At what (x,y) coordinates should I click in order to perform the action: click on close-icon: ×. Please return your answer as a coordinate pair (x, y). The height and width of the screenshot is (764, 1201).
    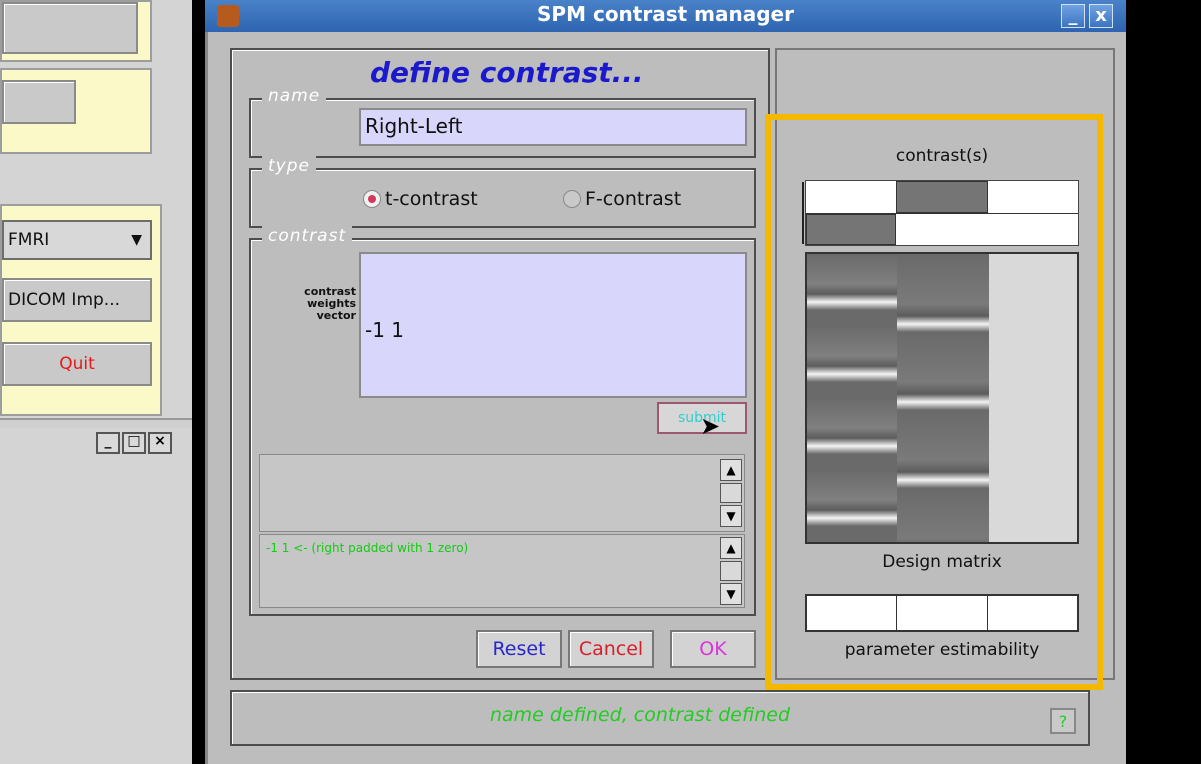
    Looking at the image, I should click on (160, 443).